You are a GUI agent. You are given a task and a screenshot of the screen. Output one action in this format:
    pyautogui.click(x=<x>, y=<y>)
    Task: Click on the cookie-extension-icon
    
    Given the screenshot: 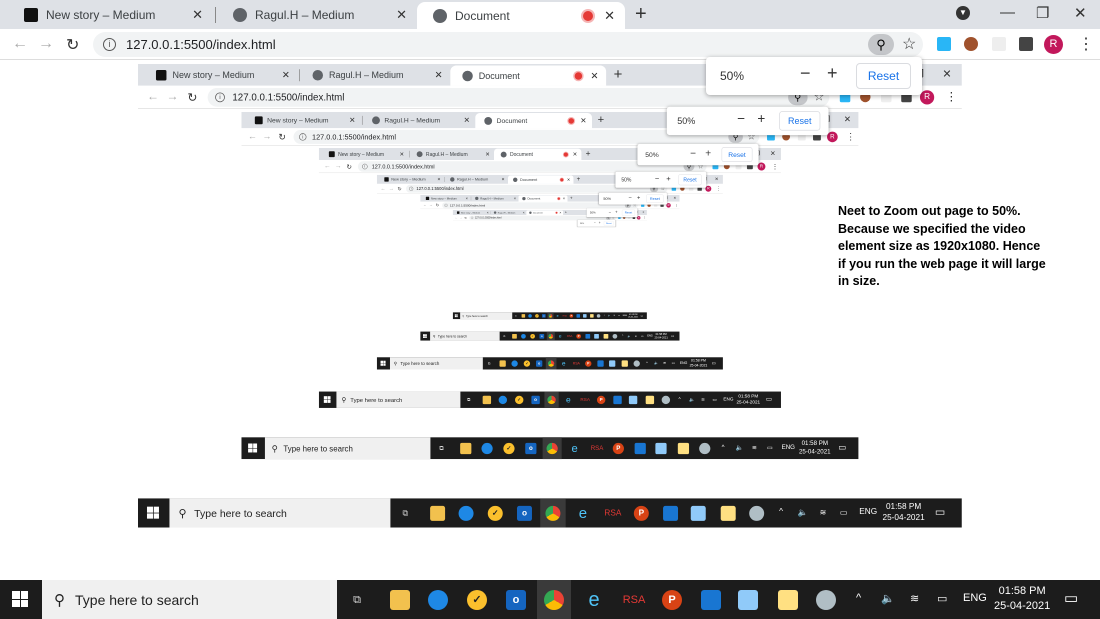 What is the action you would take?
    pyautogui.click(x=971, y=44)
    